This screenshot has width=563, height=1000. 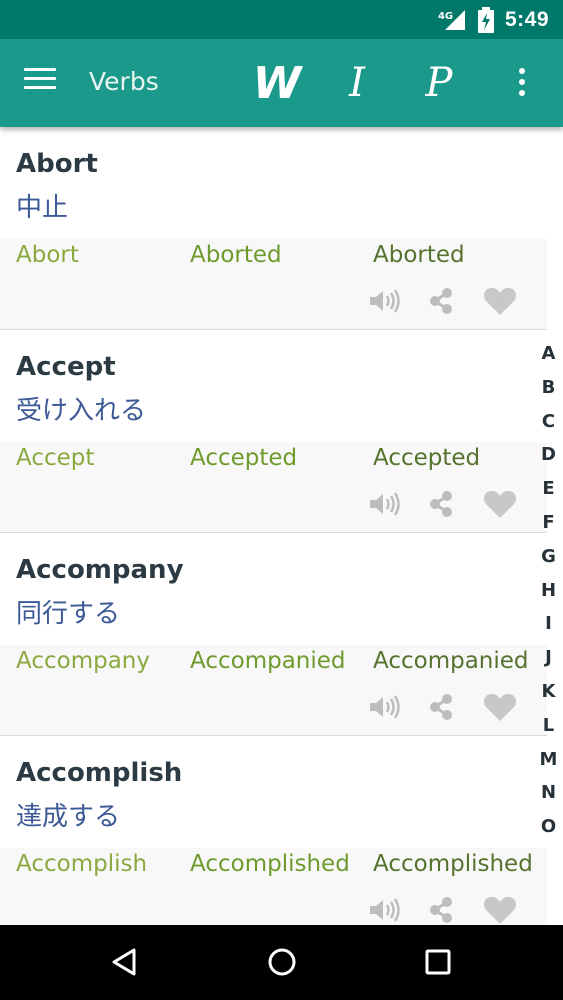 I want to click on verb-base-form: Accomplish, so click(x=82, y=864).